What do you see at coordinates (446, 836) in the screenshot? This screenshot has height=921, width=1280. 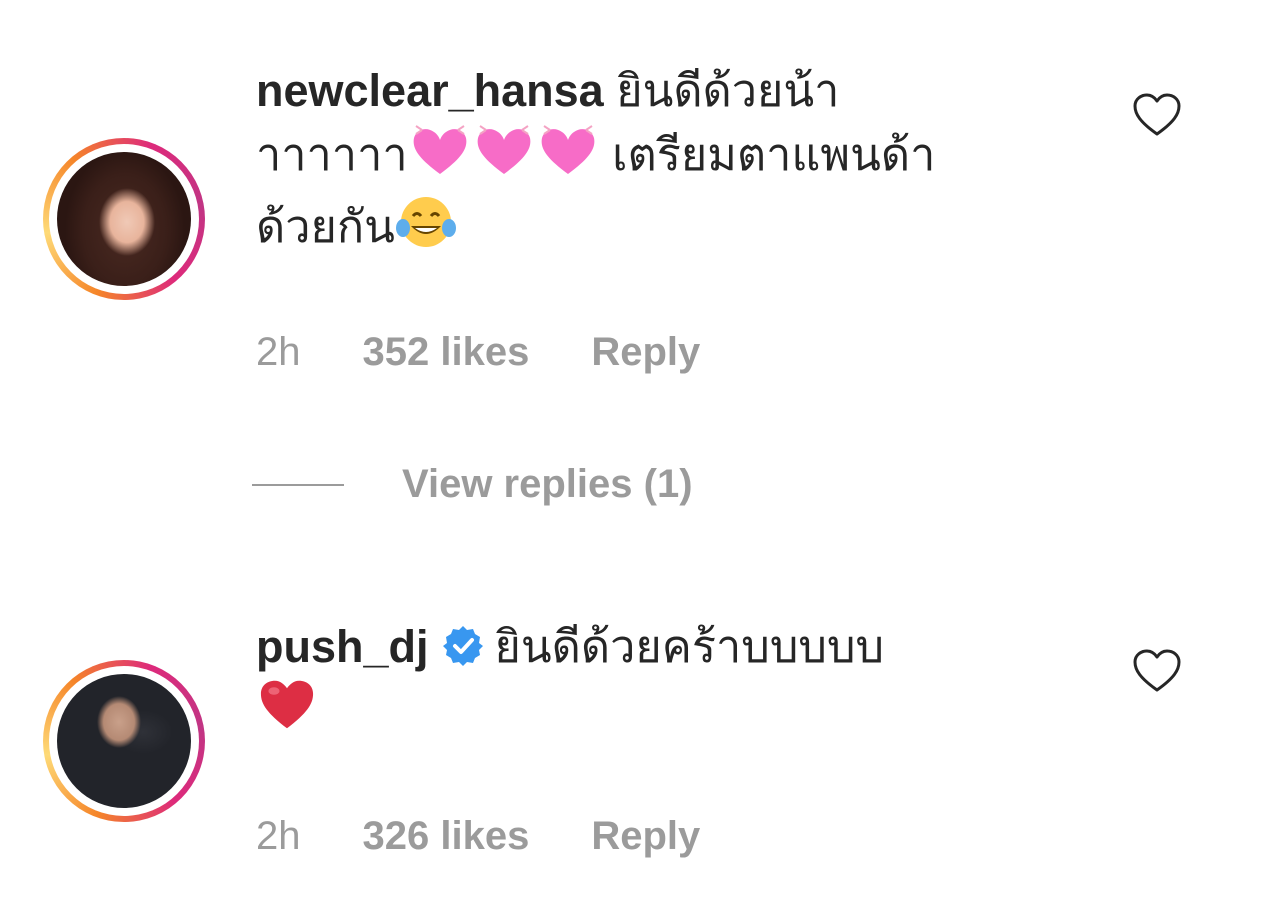 I see `comment-likes-count: 326 likes` at bounding box center [446, 836].